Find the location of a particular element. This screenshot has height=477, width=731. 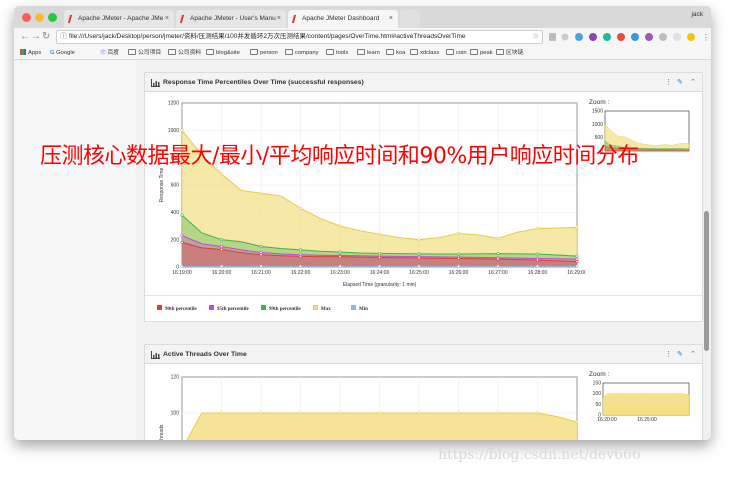

info-icon: ⓘ is located at coordinates (63, 37).